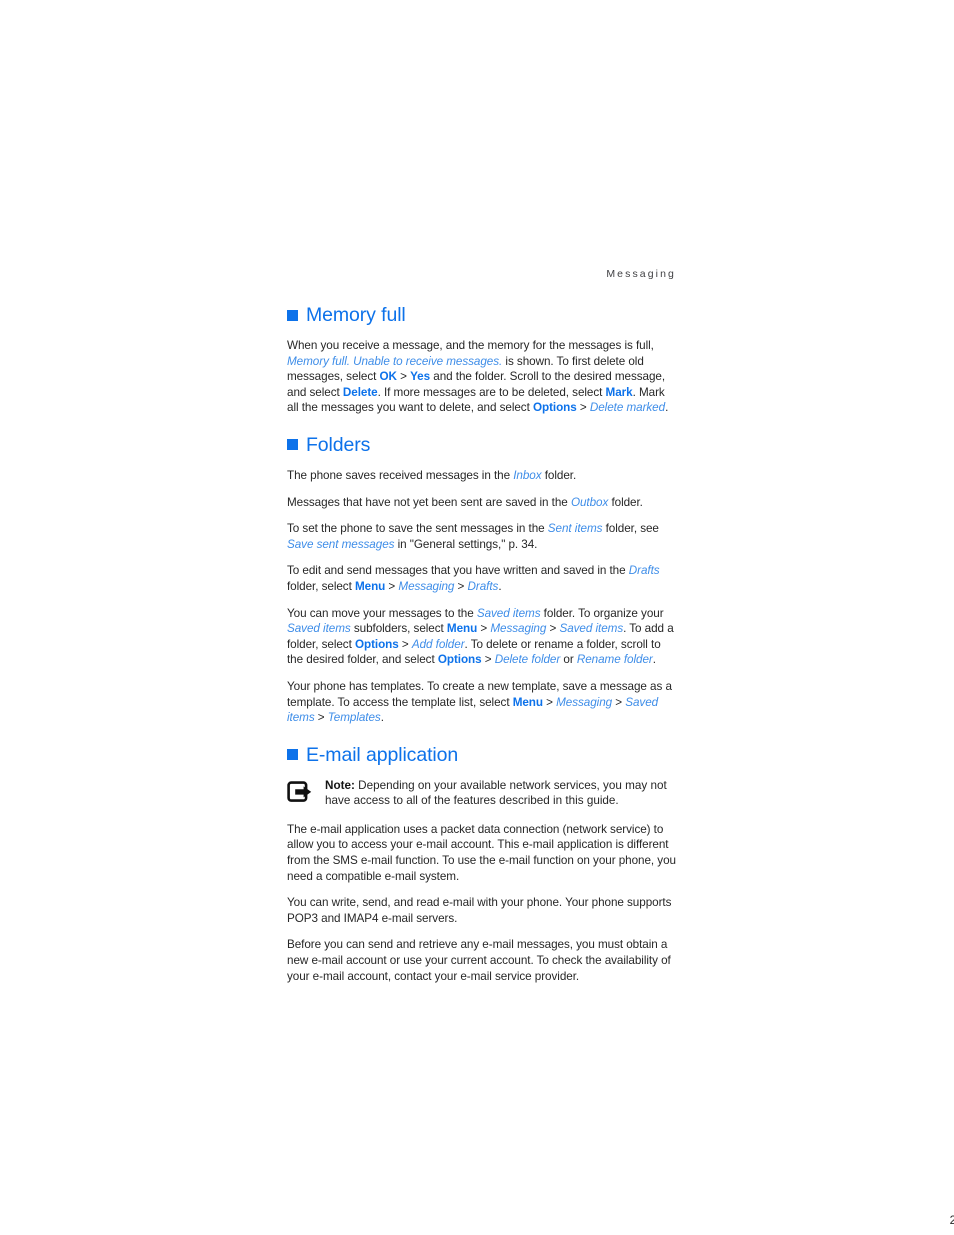  Describe the element at coordinates (341, 544) in the screenshot. I see `reference-save-sent-messages: Save sent messages` at that location.